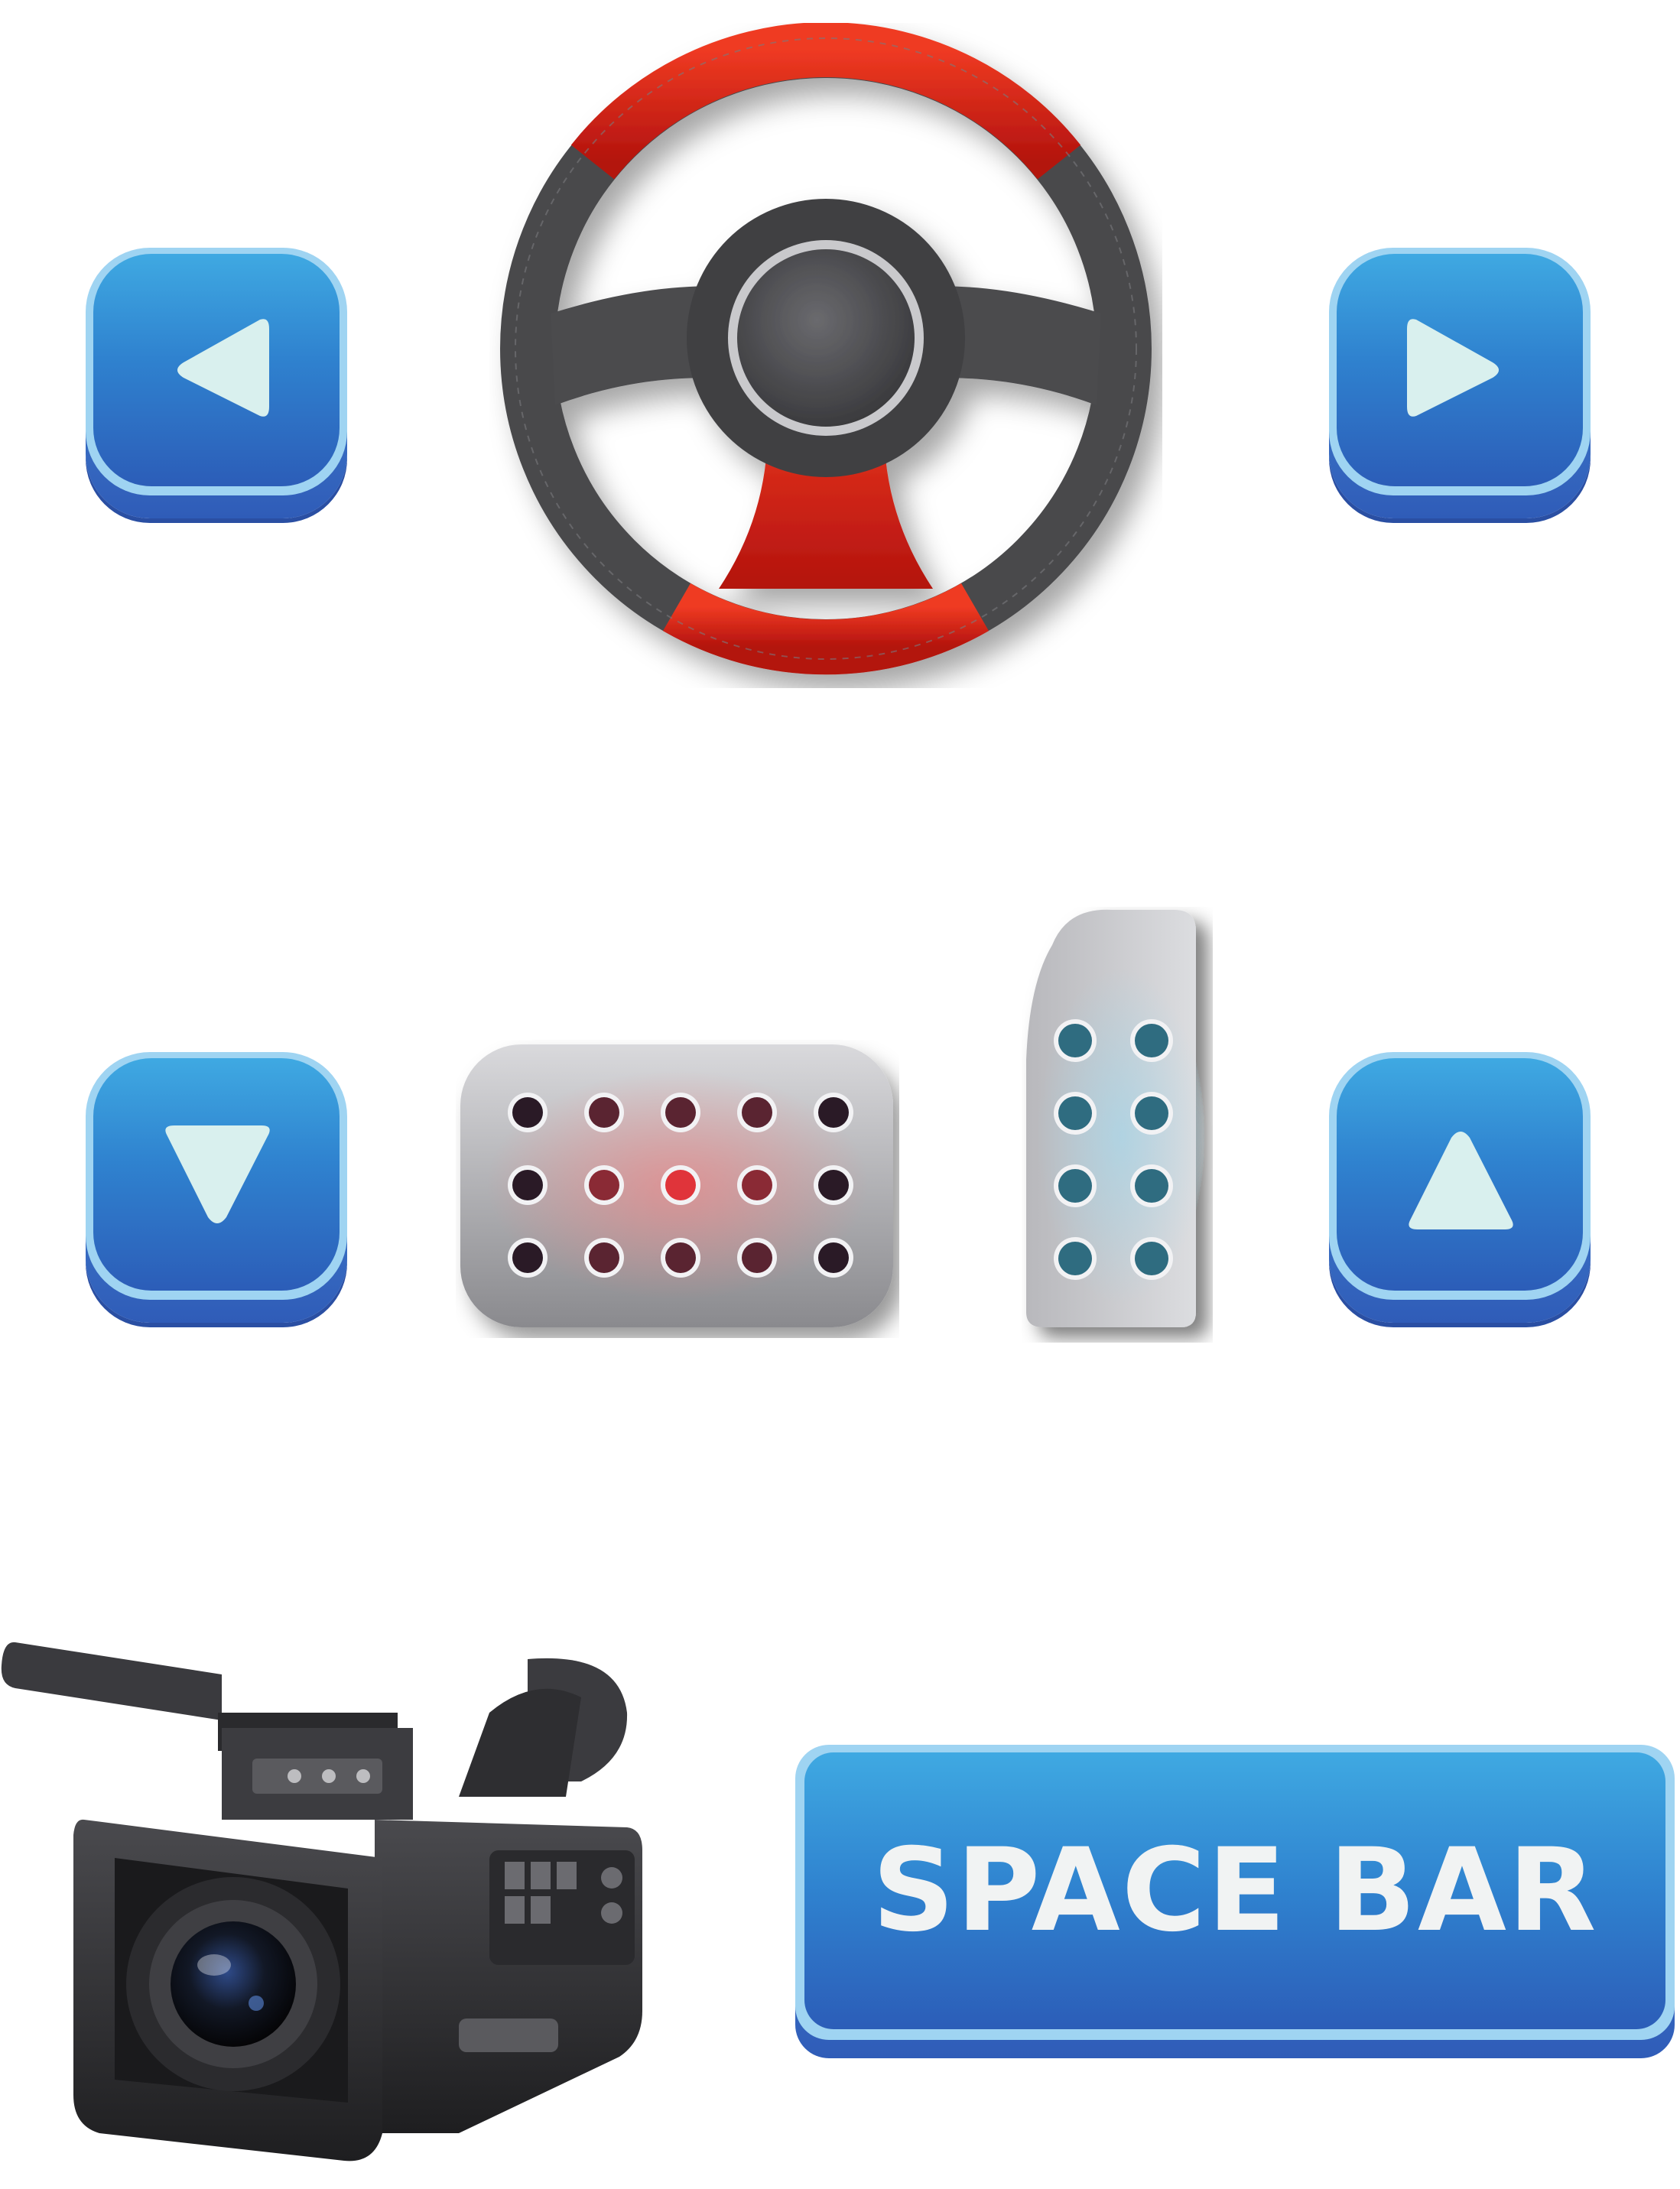 This screenshot has width=1680, height=2189. Describe the element at coordinates (321, 1901) in the screenshot. I see `video-camera-icon` at that location.